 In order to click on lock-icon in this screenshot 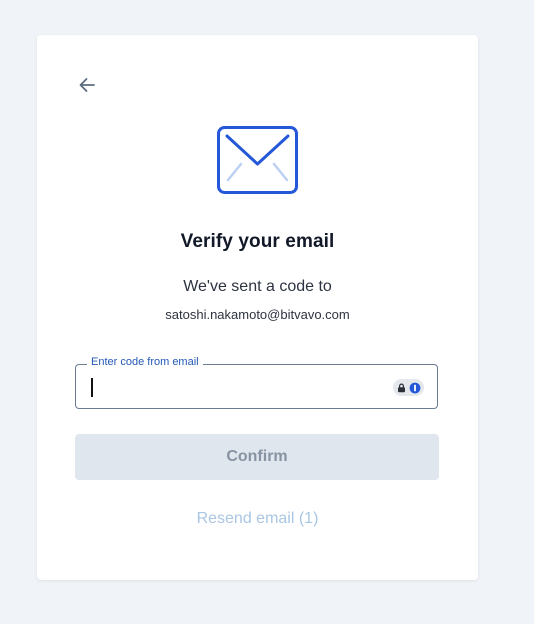, I will do `click(401, 387)`.